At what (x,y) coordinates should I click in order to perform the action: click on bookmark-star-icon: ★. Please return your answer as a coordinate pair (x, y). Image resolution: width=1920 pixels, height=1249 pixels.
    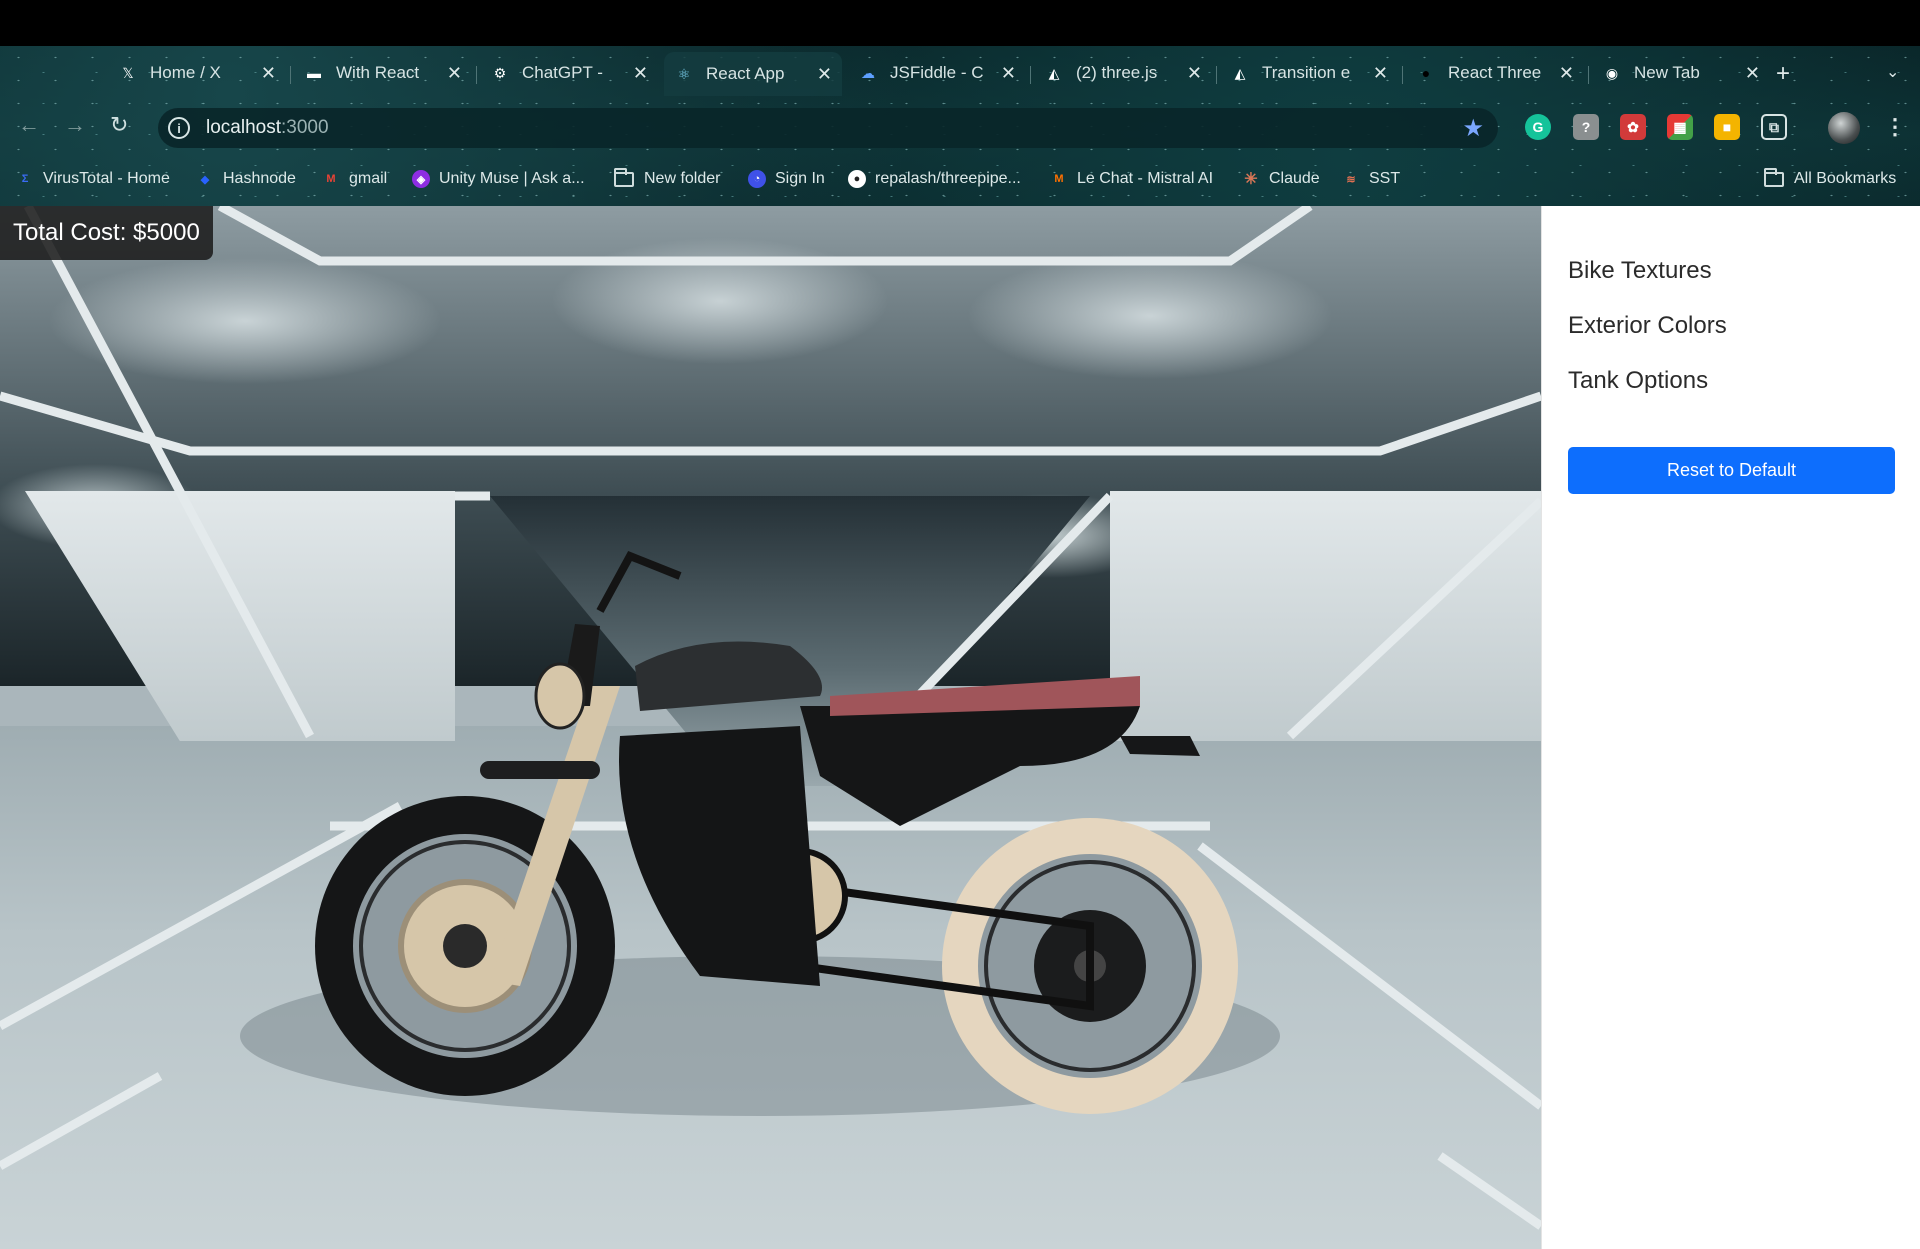
    Looking at the image, I should click on (1473, 128).